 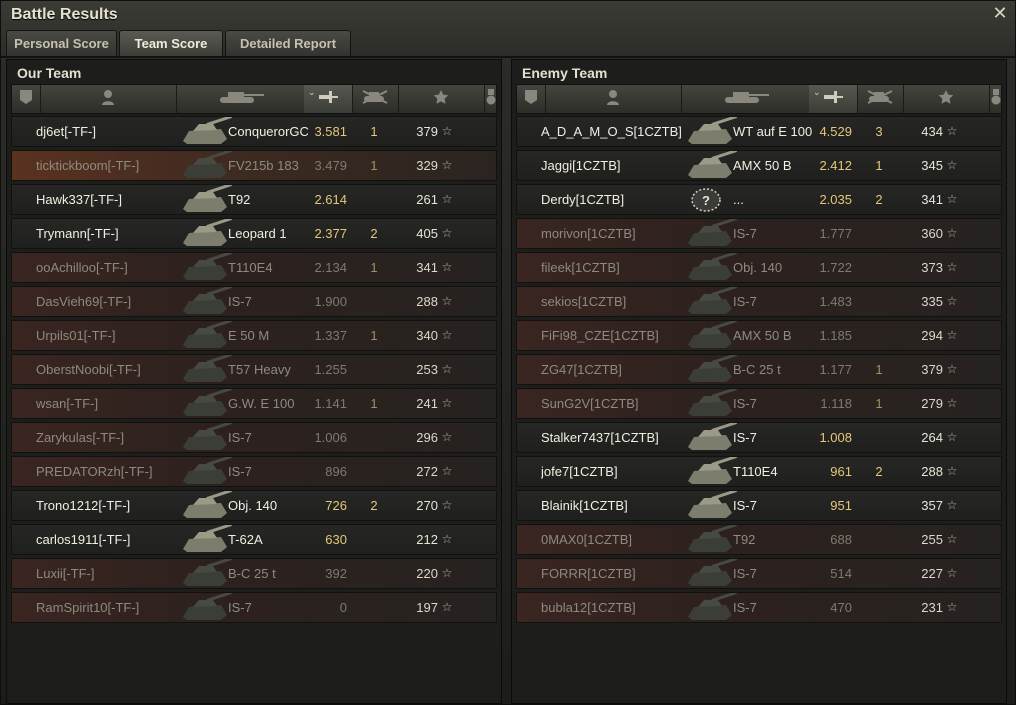 I want to click on player-name: SunG2V[1CZTB], so click(x=590, y=403).